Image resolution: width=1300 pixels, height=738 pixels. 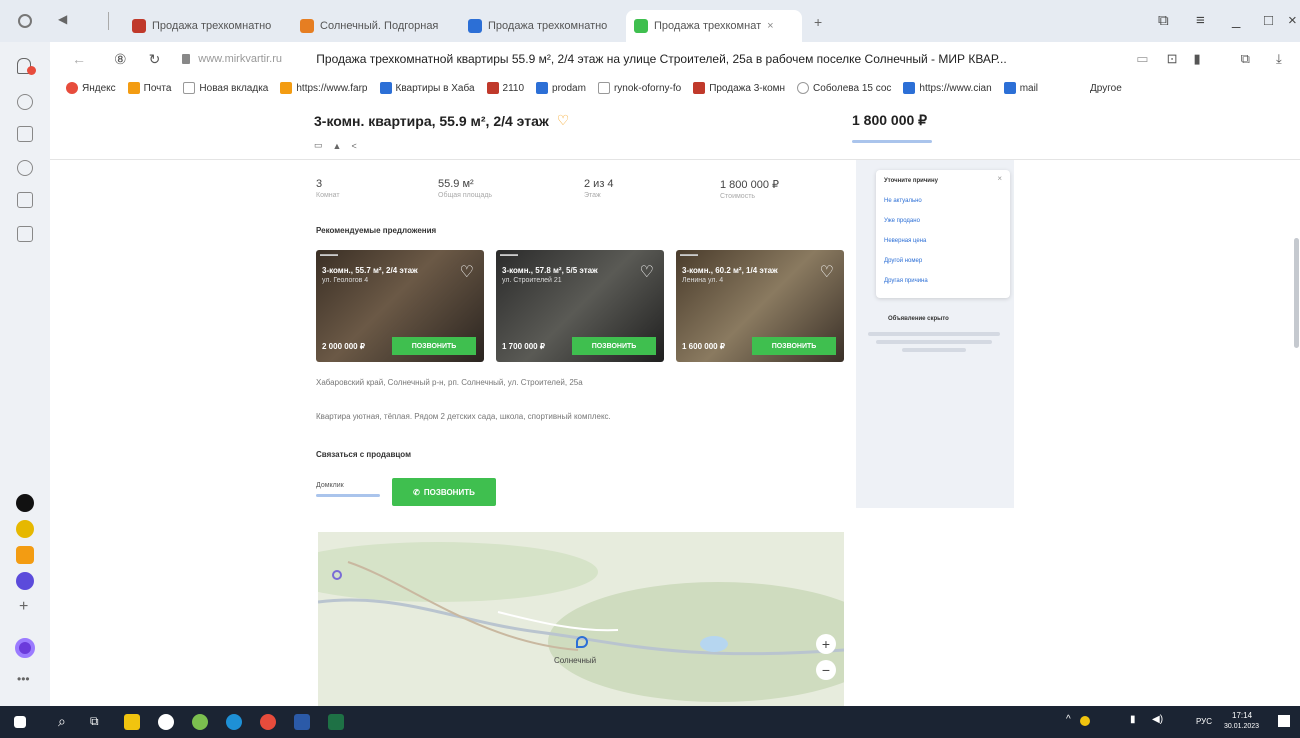 What do you see at coordinates (905, 241) in the screenshot?
I see `reason-item: Неверная цена` at bounding box center [905, 241].